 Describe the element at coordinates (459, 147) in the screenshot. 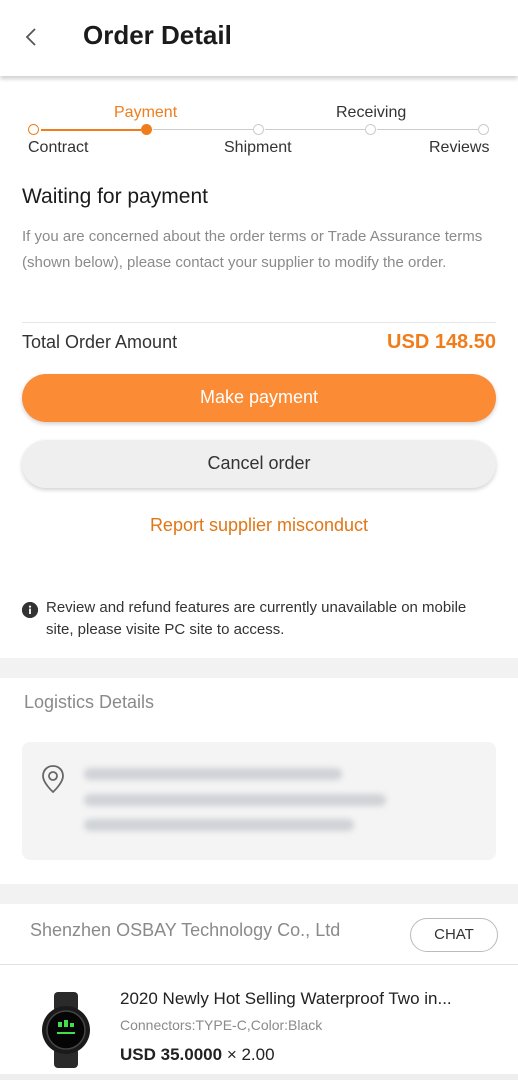

I see `step-label-reviews: Reviews` at that location.